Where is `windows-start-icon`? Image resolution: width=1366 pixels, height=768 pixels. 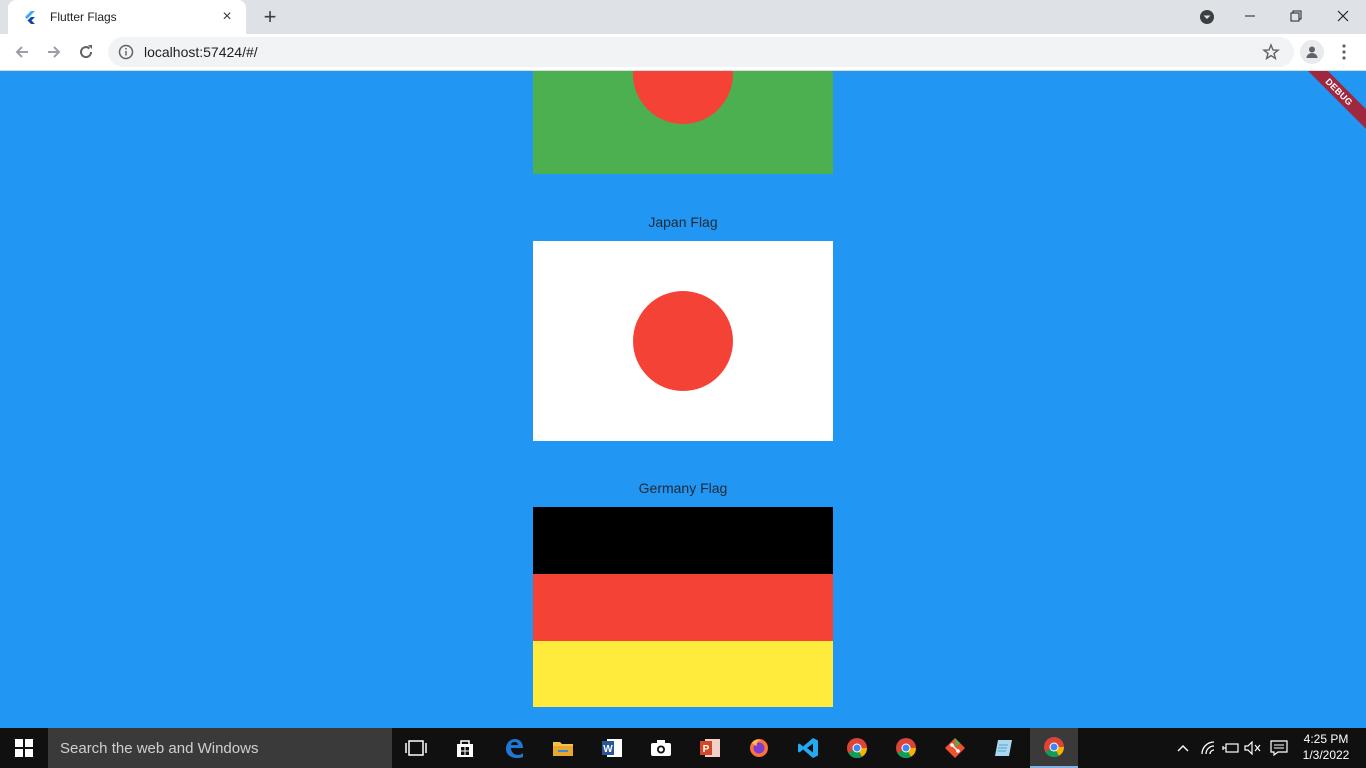 windows-start-icon is located at coordinates (24, 748).